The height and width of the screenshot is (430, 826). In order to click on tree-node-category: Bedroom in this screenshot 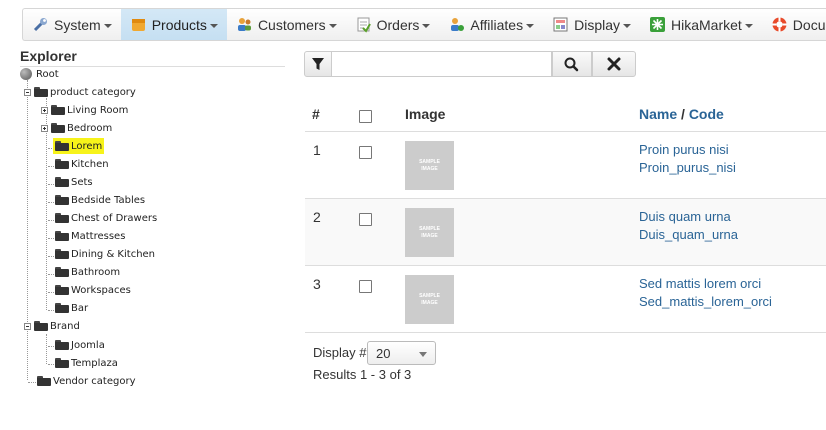, I will do `click(76, 128)`.